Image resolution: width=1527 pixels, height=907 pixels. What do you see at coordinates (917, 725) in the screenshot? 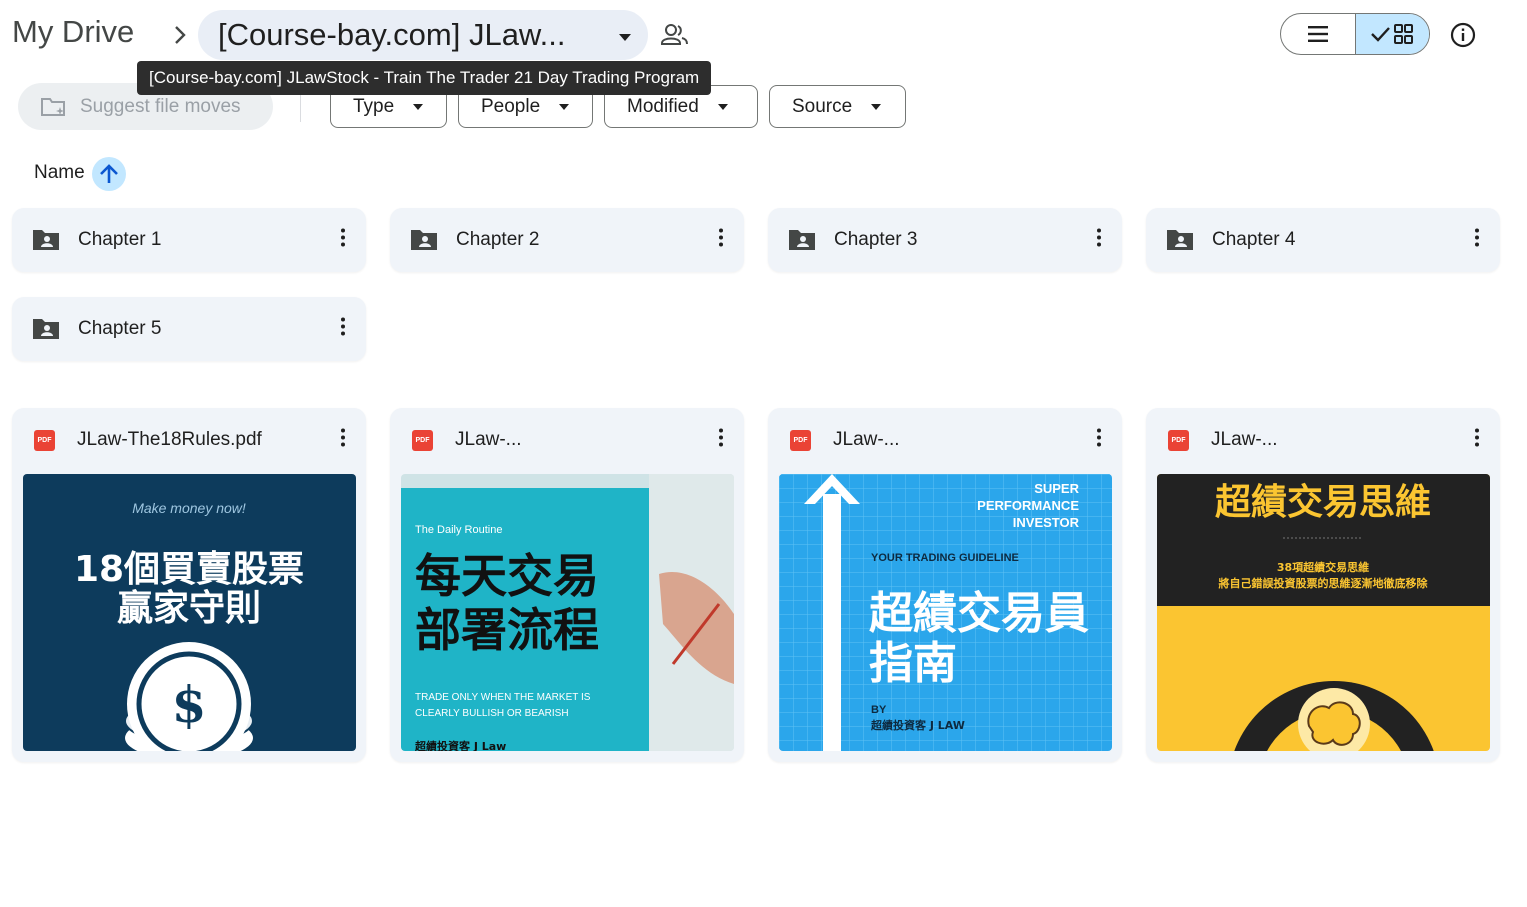
I see `thumb-author: 超績投資客 J LAW` at bounding box center [917, 725].